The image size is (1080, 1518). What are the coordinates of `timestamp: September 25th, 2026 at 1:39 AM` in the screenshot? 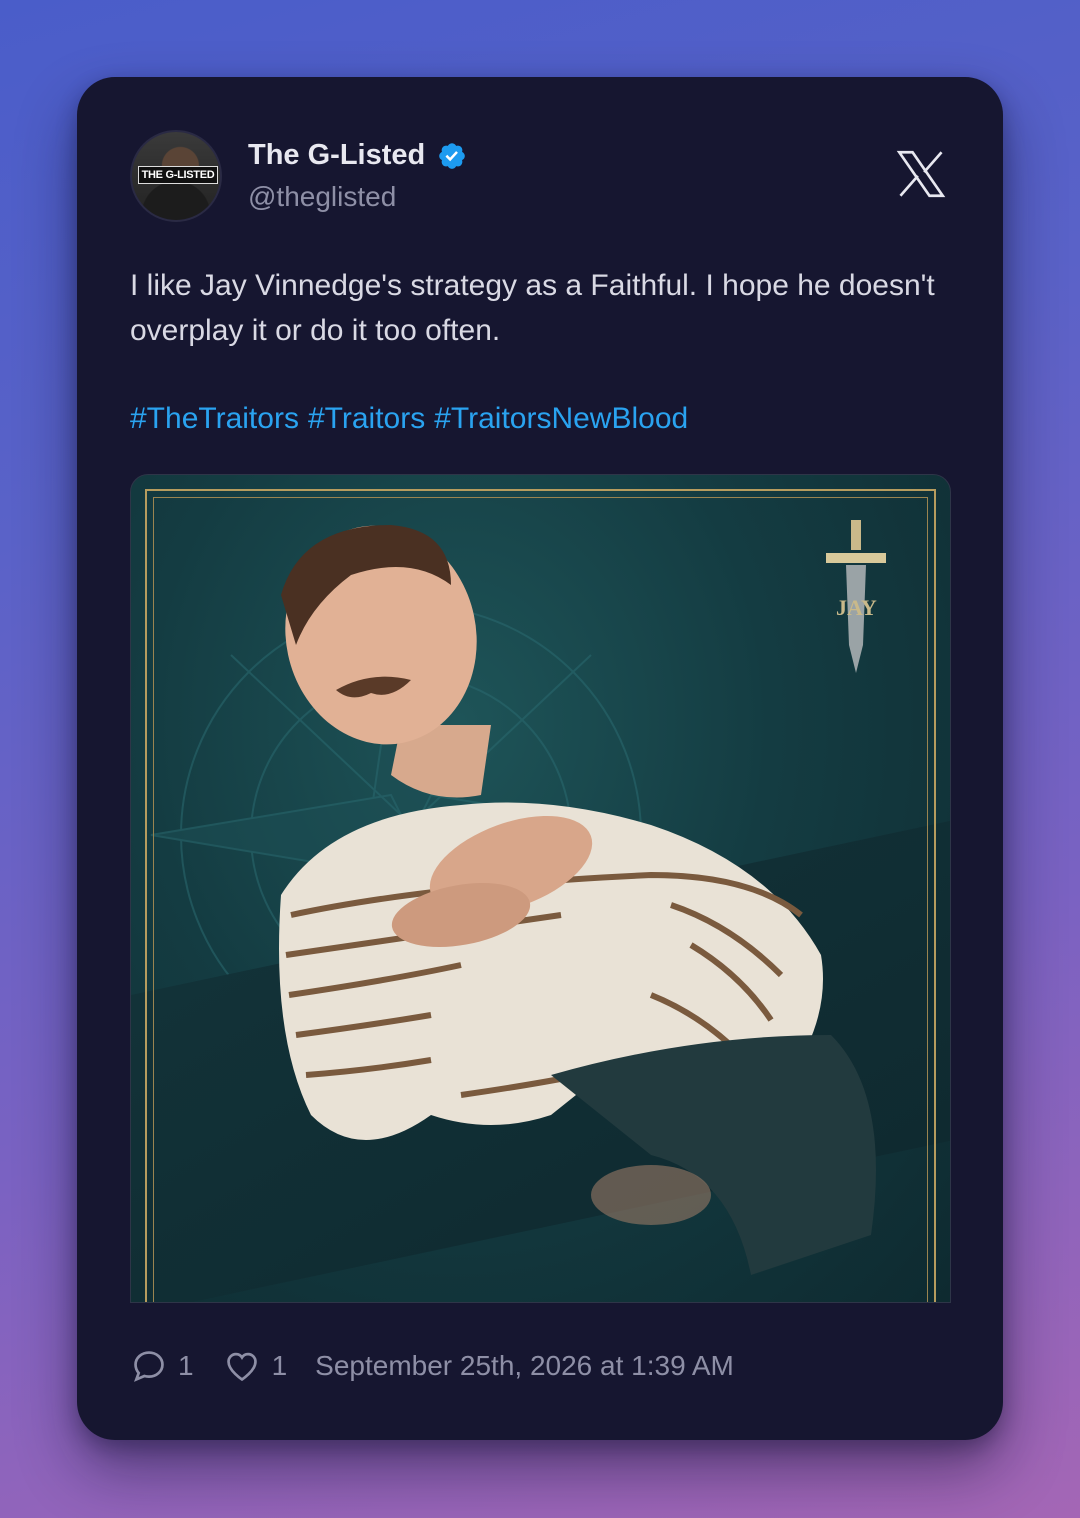 It's located at (524, 1366).